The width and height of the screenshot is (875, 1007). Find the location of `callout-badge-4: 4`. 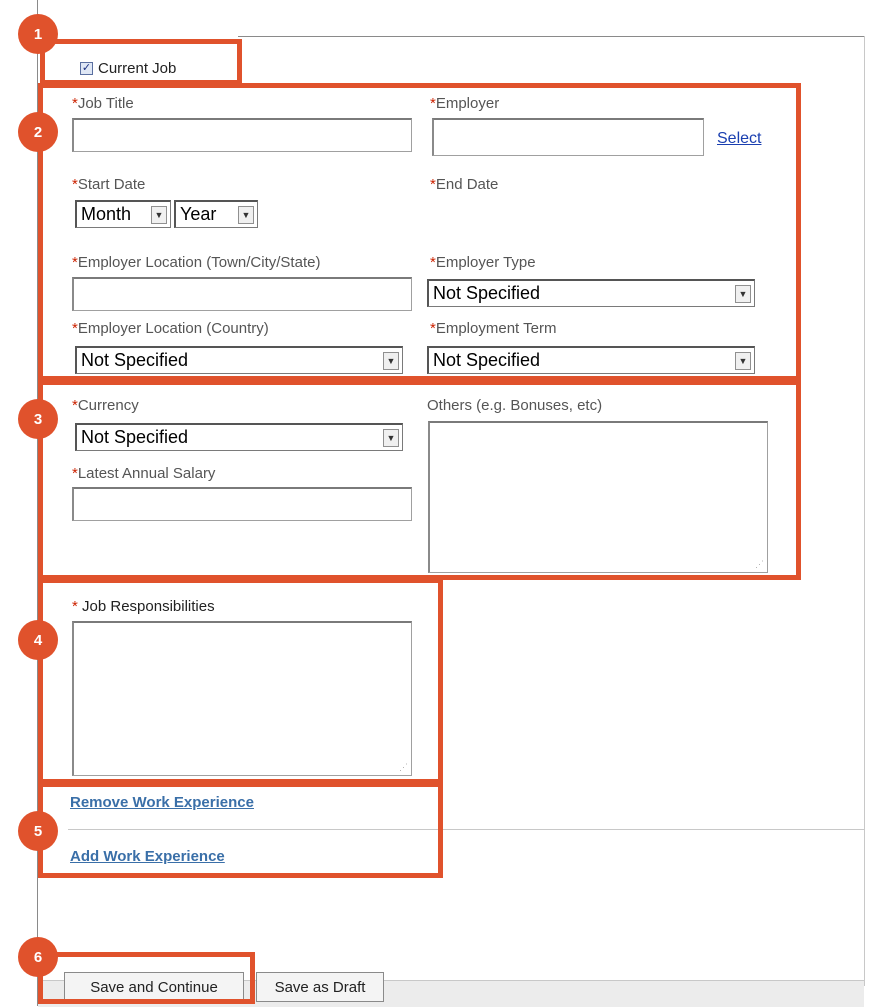

callout-badge-4: 4 is located at coordinates (38, 640).